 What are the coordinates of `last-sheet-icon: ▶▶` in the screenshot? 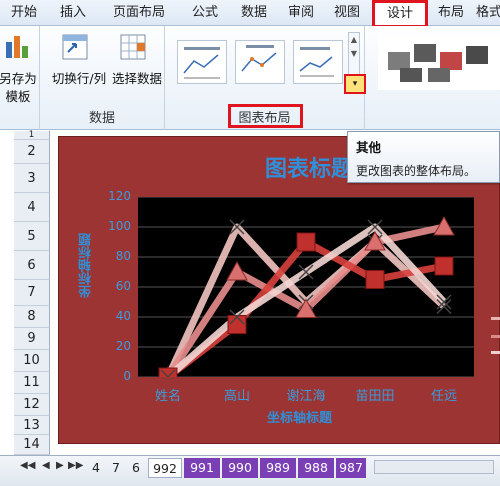 It's located at (75, 465).